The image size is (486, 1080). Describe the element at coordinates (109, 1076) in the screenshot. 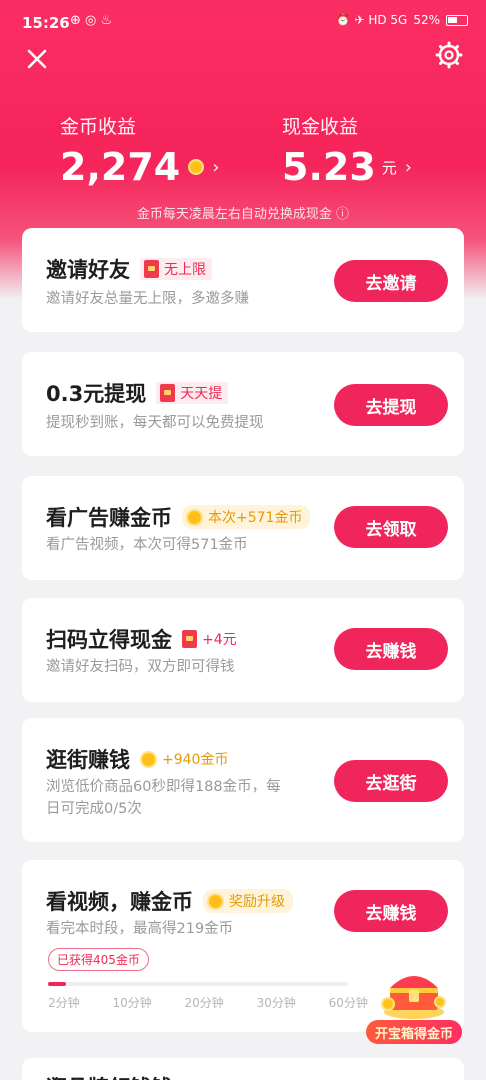

I see `task-title: 逛品牌领钱钱` at that location.